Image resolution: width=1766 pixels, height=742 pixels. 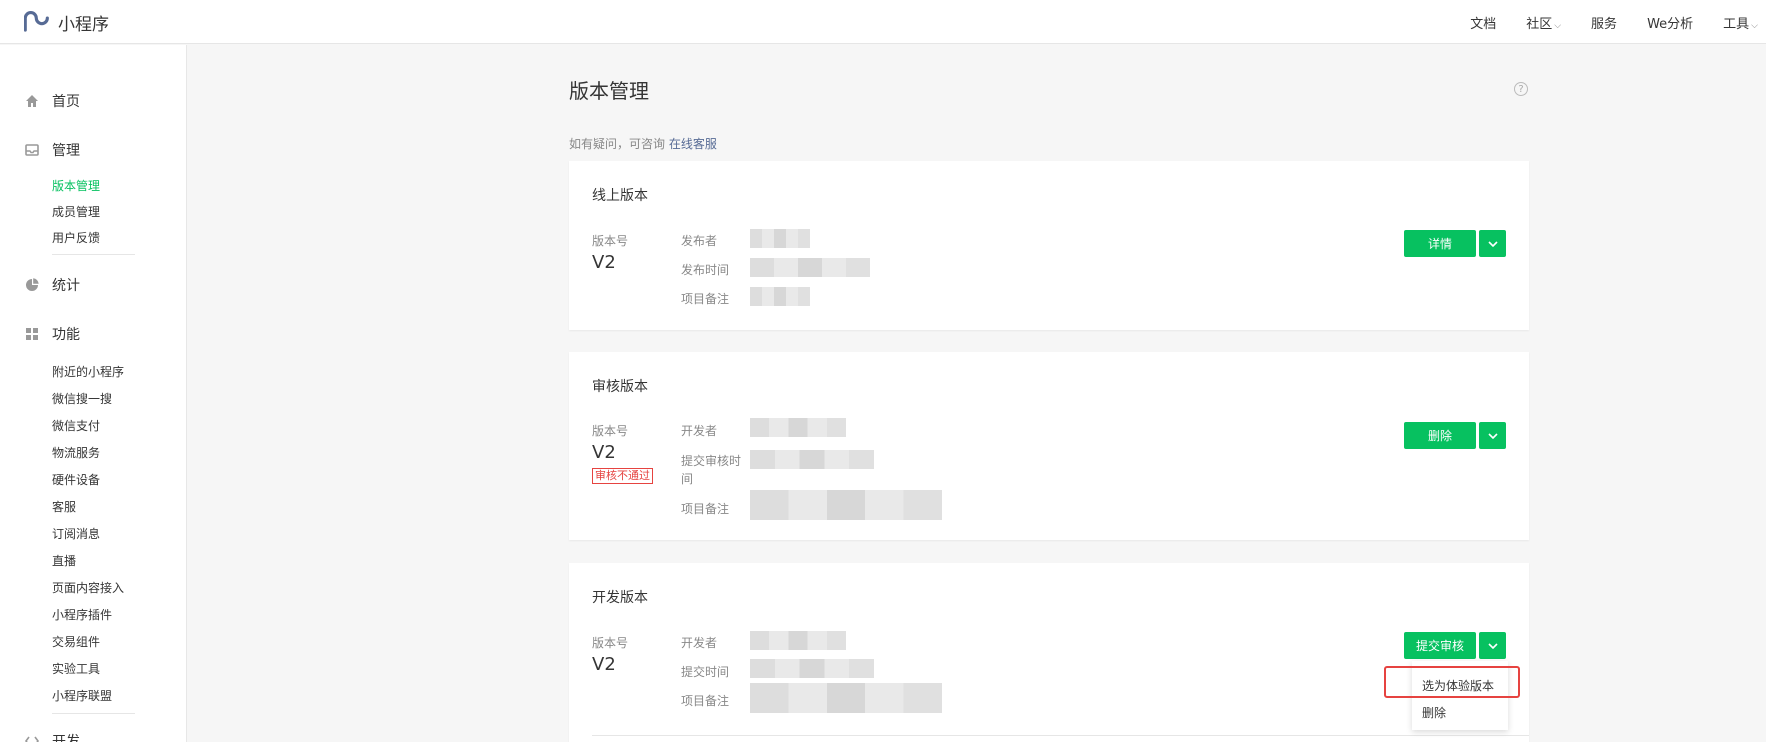 I want to click on inbox-icon, so click(x=32, y=150).